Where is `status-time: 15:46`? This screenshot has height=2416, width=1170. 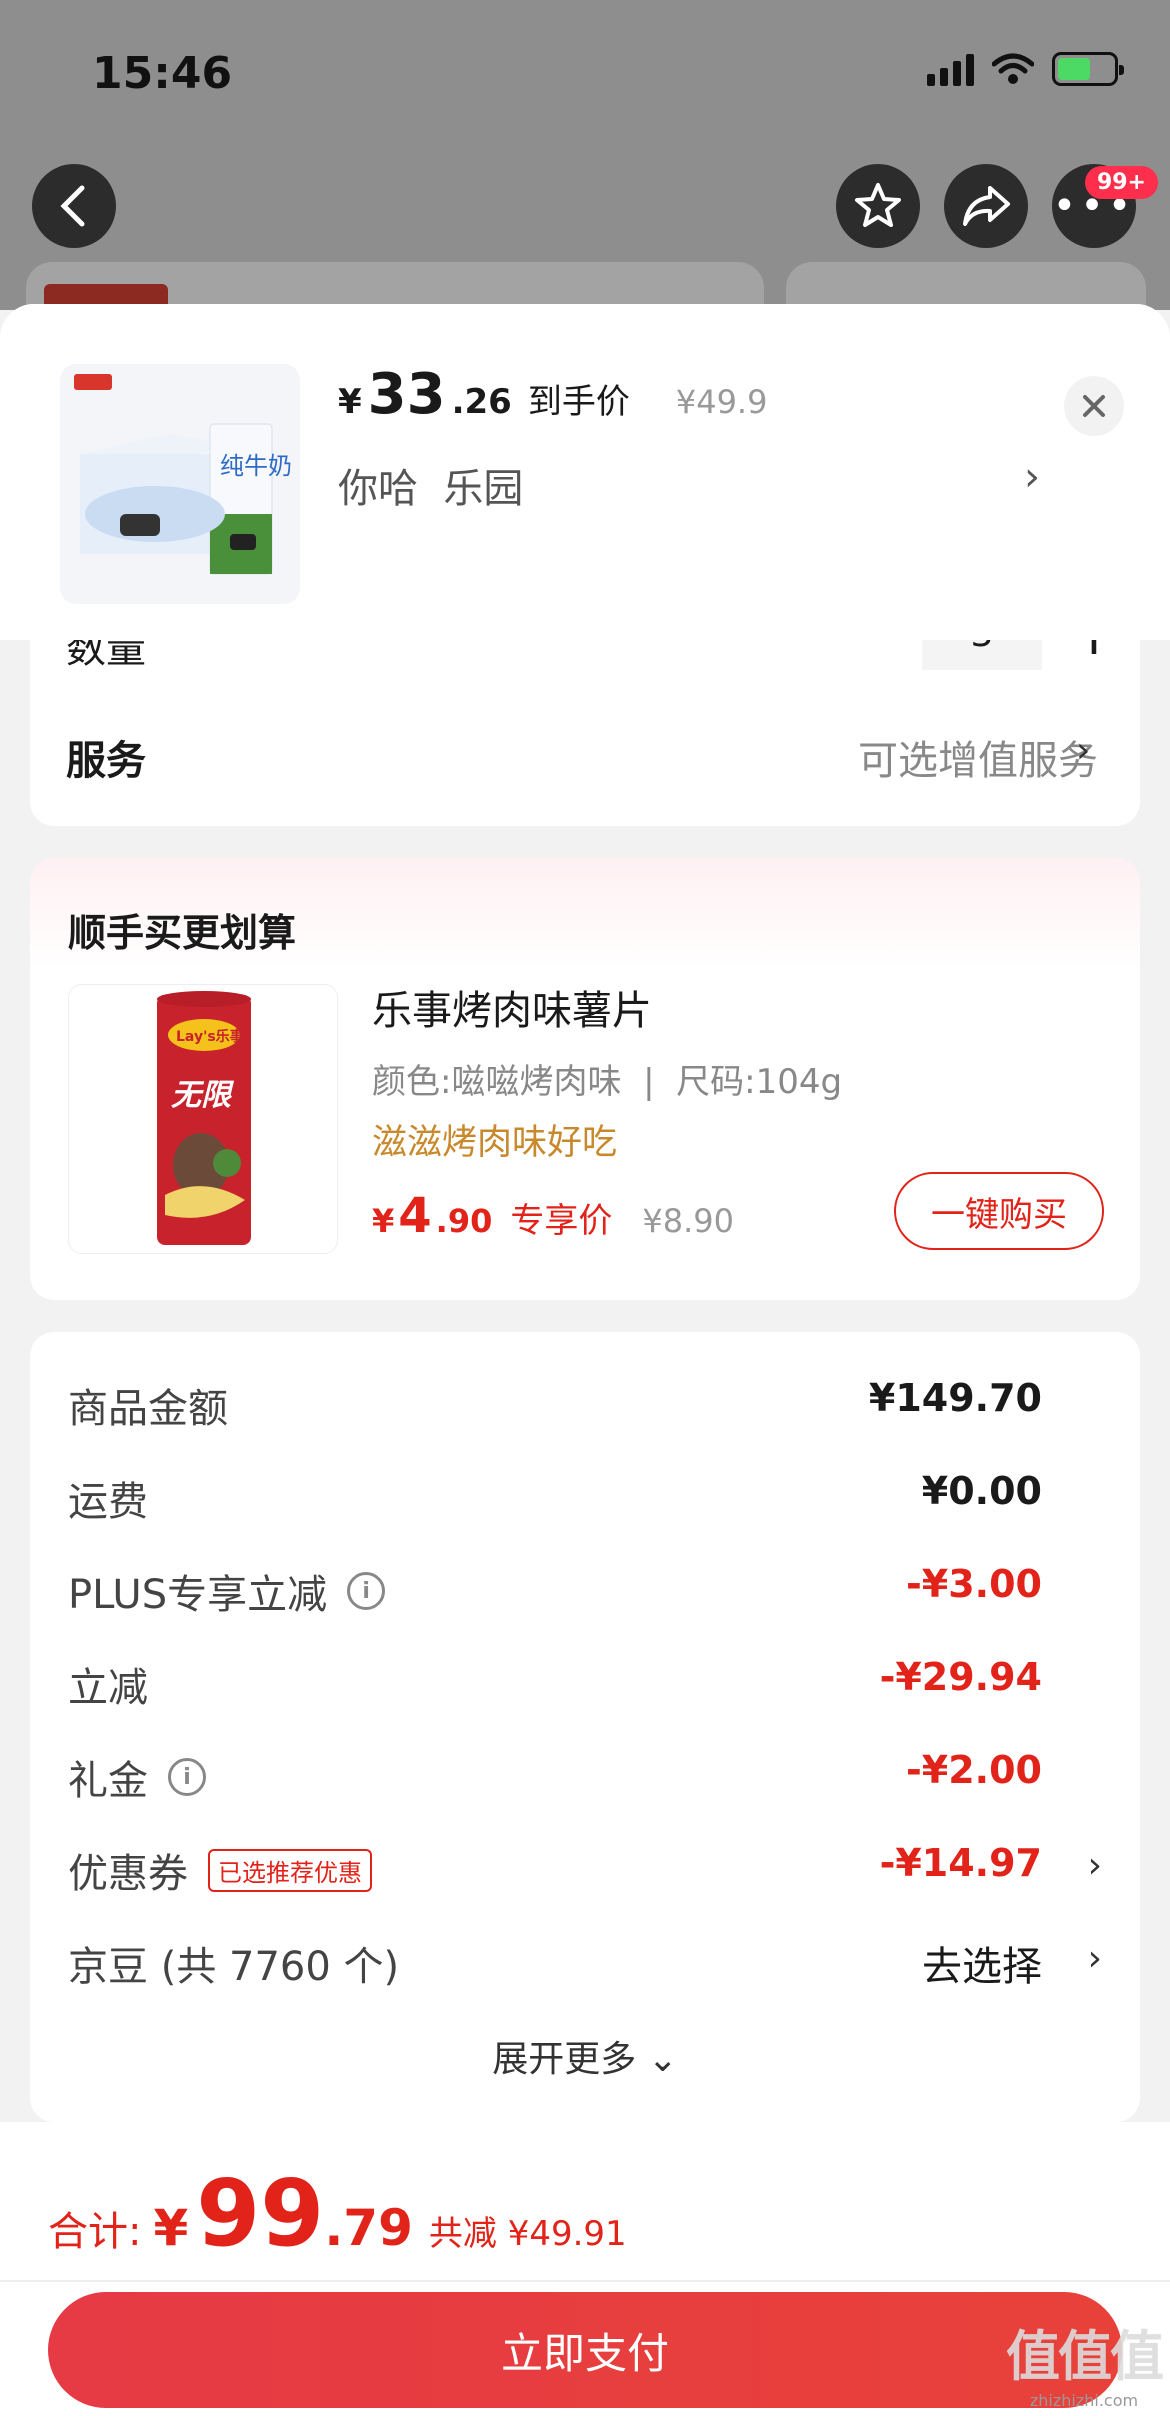 status-time: 15:46 is located at coordinates (162, 73).